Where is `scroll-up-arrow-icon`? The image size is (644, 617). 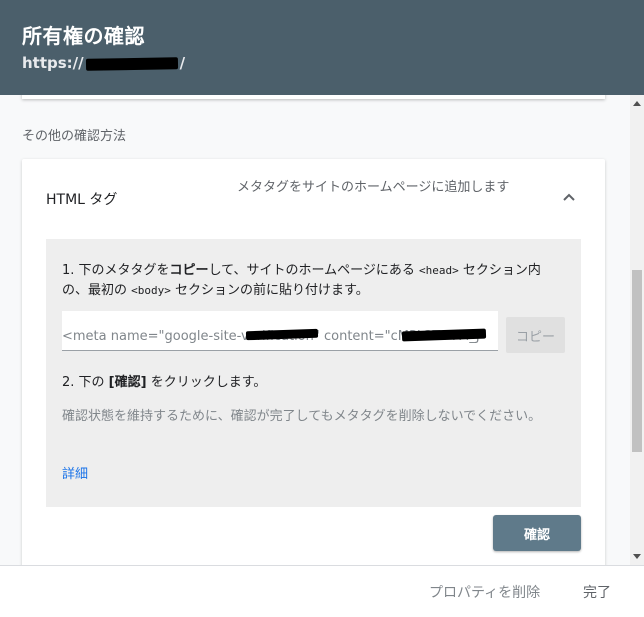
scroll-up-arrow-icon is located at coordinates (637, 103).